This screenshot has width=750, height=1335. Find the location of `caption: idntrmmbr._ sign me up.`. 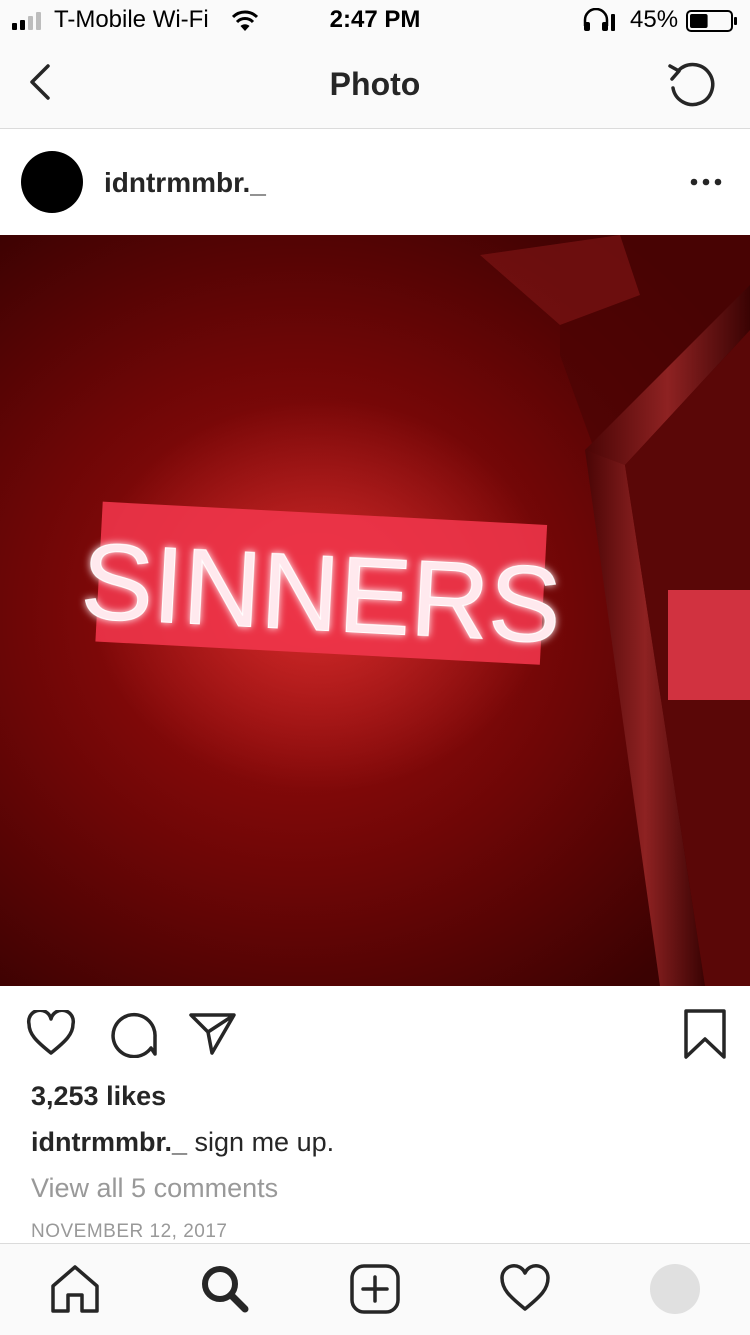

caption: idntrmmbr._ sign me up. is located at coordinates (182, 1142).